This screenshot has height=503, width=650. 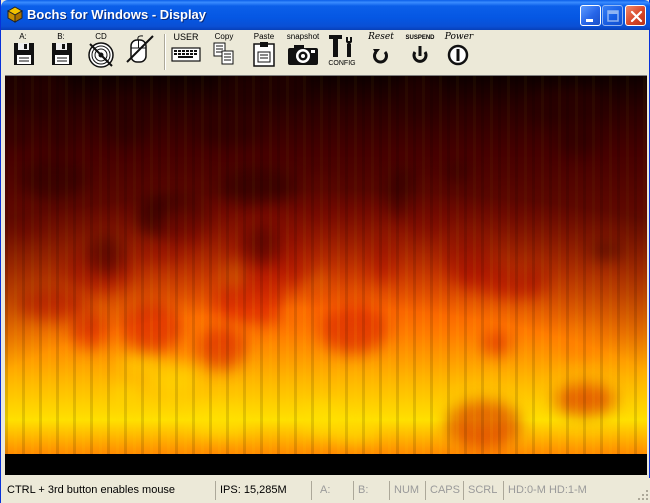 What do you see at coordinates (223, 53) in the screenshot?
I see `copy-icon` at bounding box center [223, 53].